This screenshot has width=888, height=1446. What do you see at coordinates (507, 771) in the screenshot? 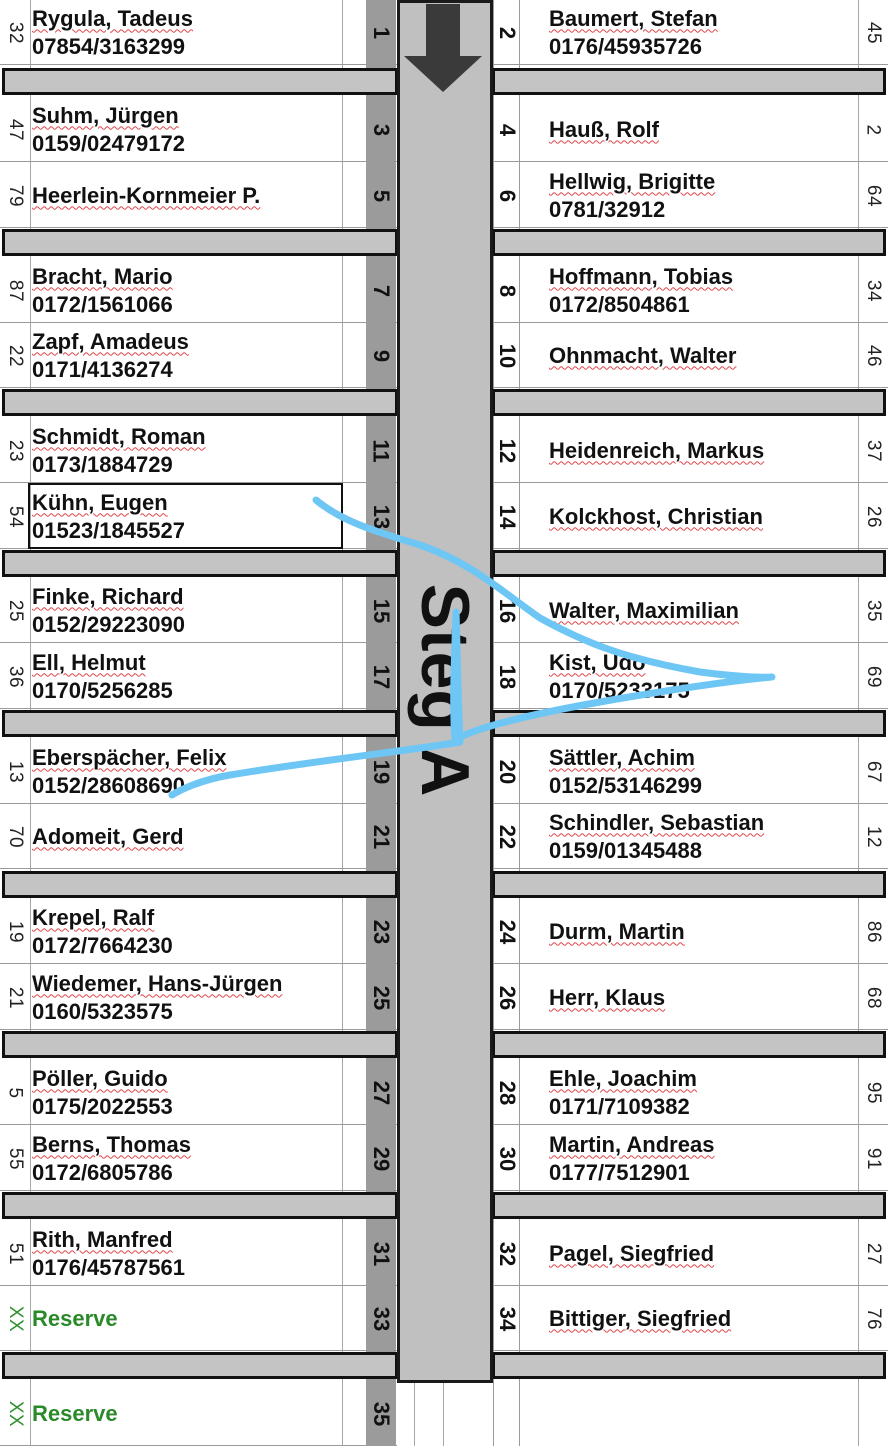
I see `berth-number-cell: 20` at bounding box center [507, 771].